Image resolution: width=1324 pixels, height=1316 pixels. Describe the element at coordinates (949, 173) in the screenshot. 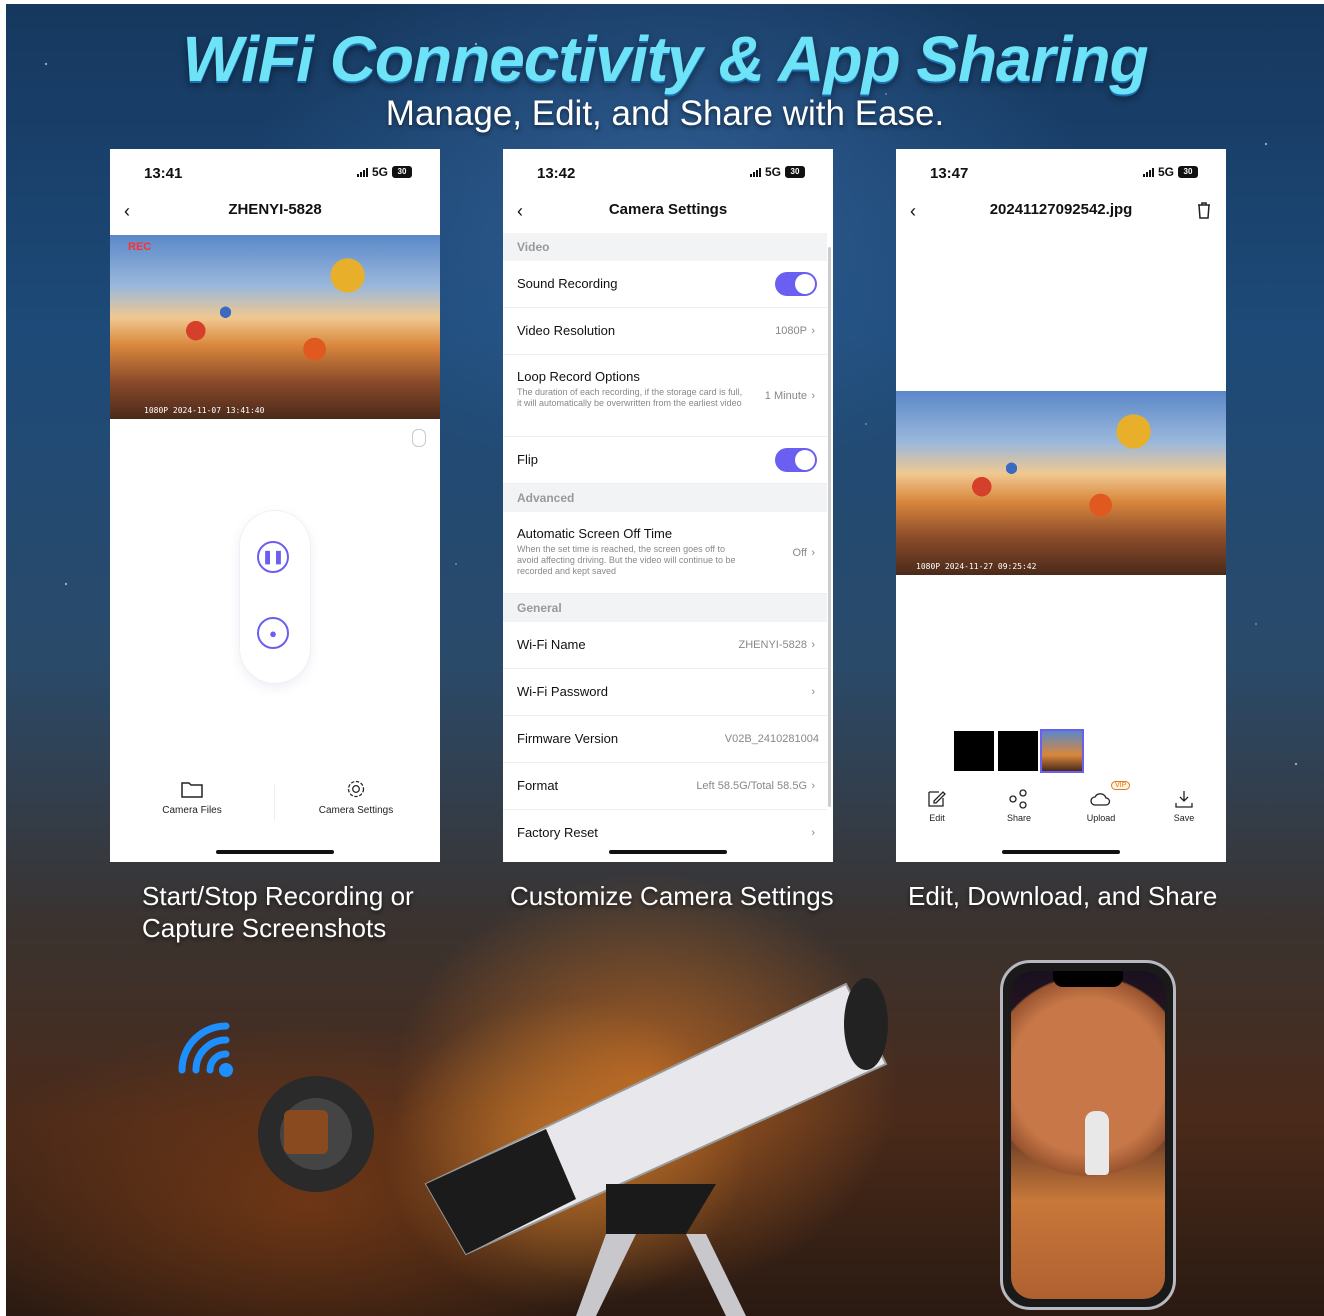

I see `status-time: 13:47` at that location.